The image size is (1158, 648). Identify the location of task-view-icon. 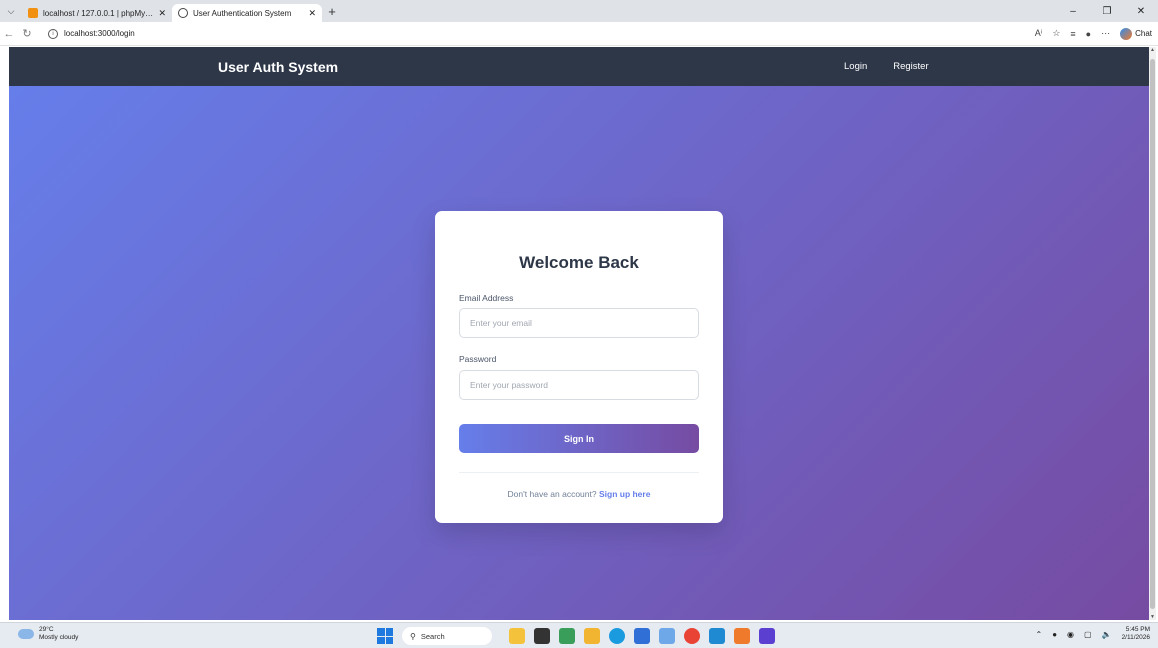
(542, 636).